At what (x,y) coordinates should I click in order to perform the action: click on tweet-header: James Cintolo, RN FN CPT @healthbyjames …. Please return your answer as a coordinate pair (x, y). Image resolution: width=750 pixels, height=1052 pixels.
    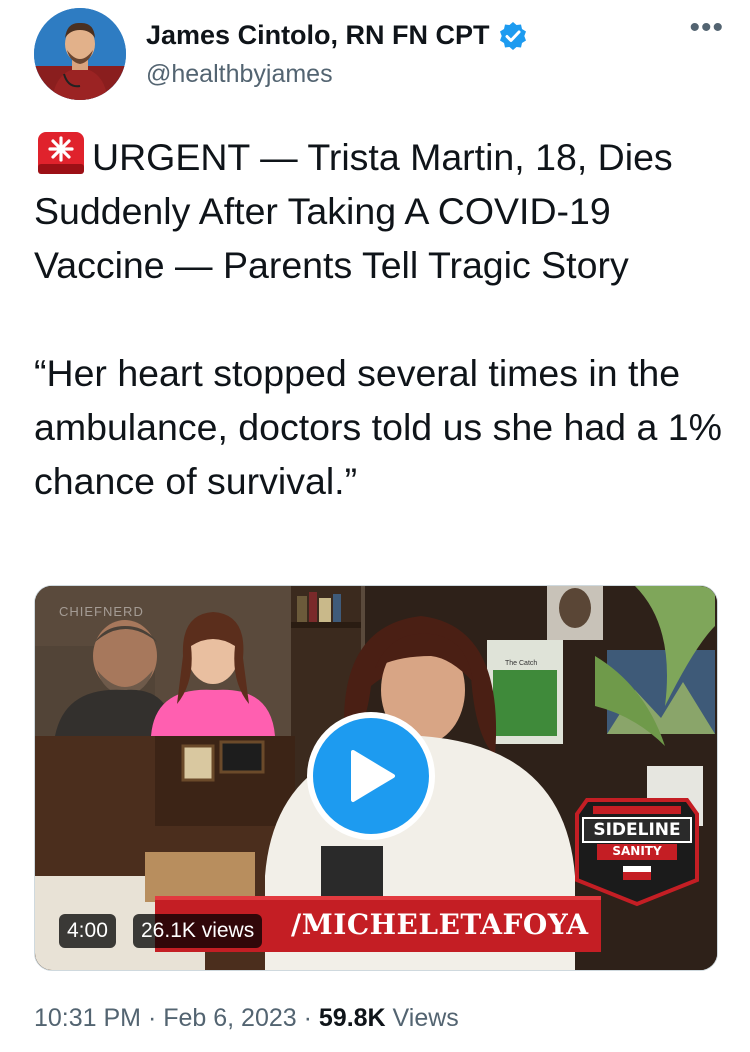
    Looking at the image, I should click on (379, 54).